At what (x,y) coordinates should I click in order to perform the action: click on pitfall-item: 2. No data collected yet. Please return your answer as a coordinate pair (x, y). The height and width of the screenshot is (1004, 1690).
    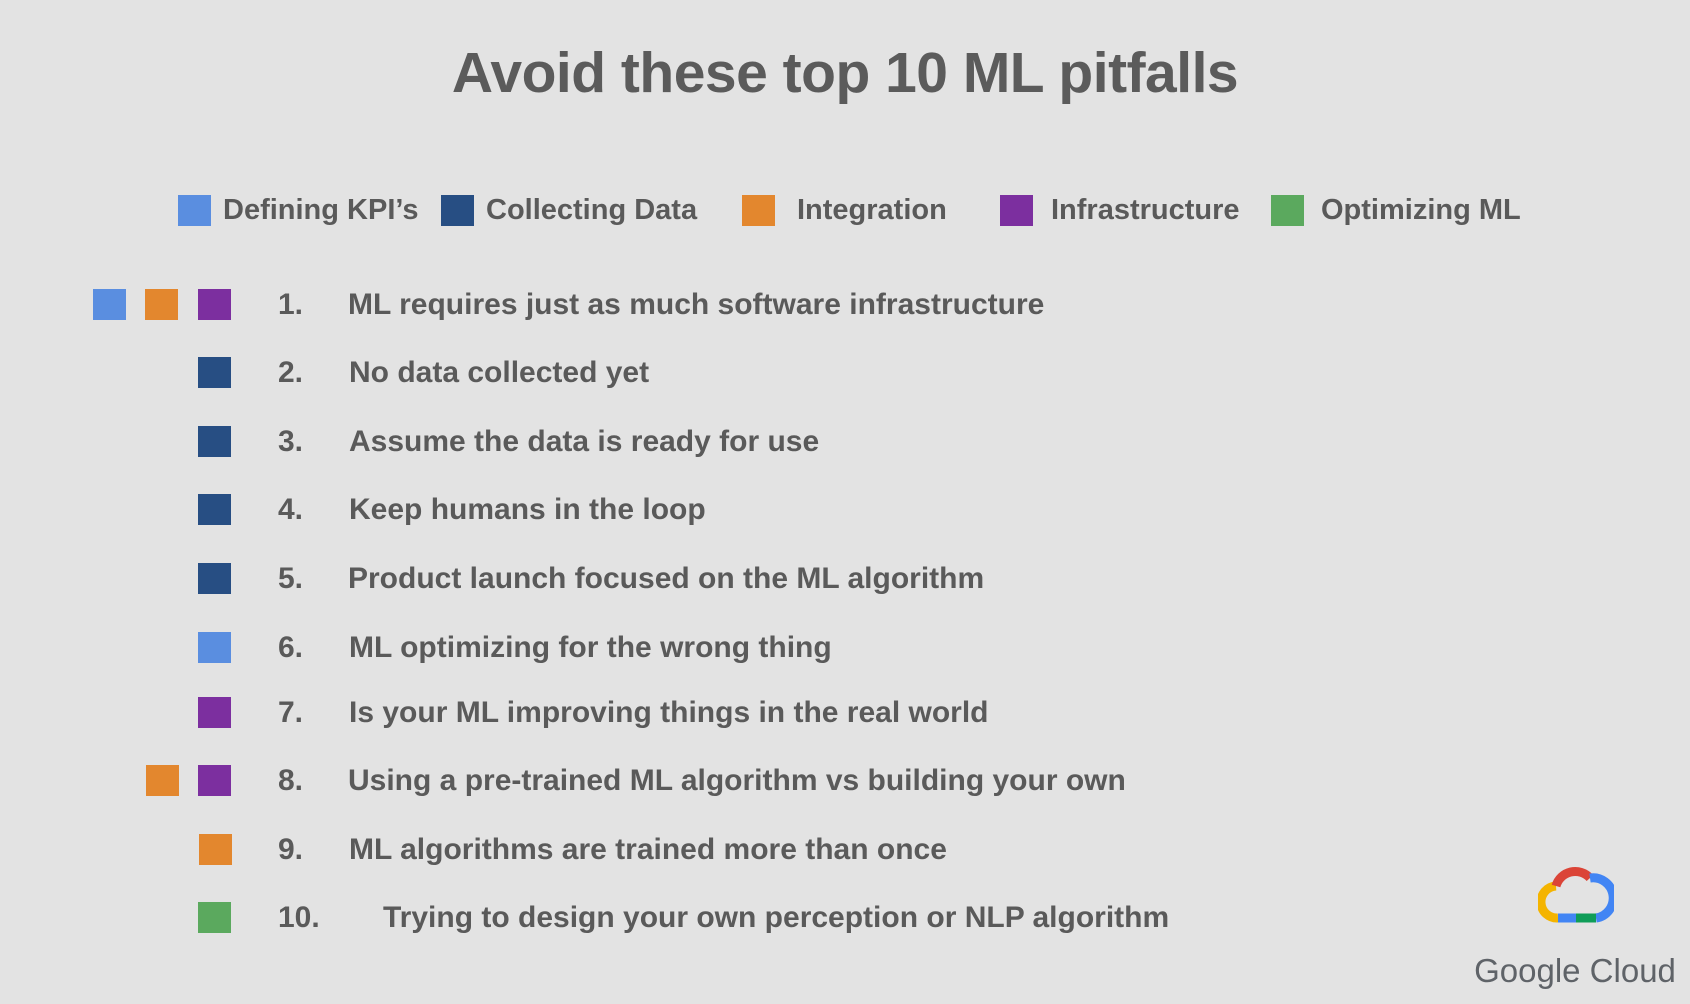
    Looking at the image, I should click on (700, 373).